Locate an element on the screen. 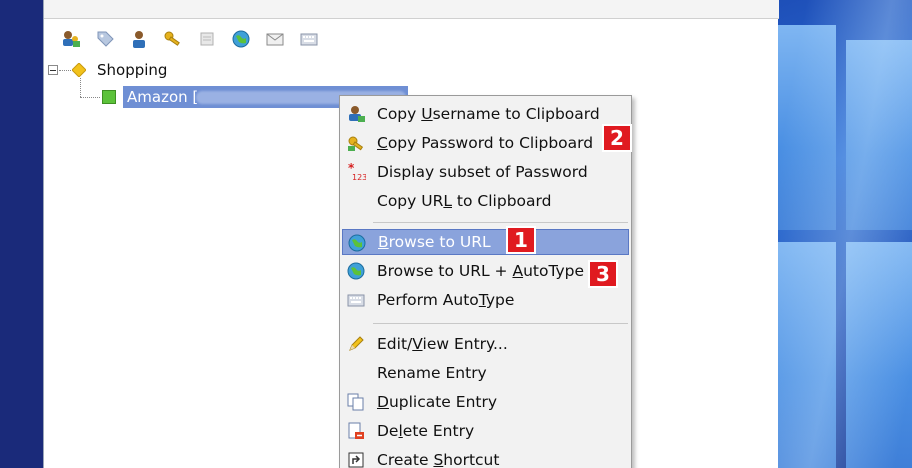 The width and height of the screenshot is (912, 468). left-background-strip is located at coordinates (21, 234).